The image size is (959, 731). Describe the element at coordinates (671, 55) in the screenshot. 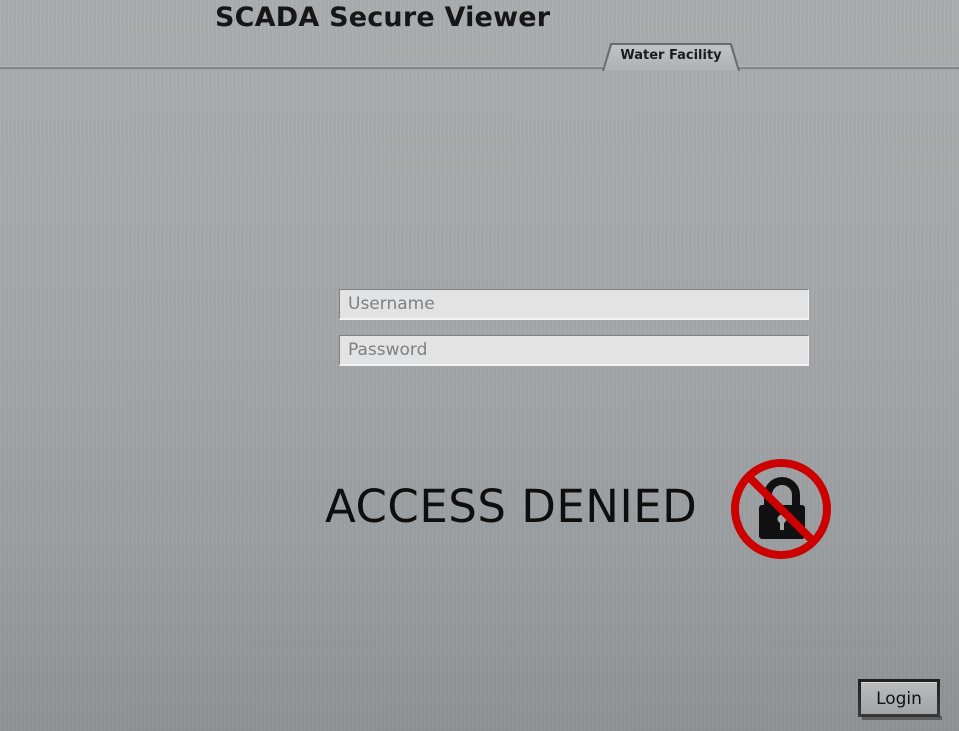

I see `facility-tab-label: Water Facility` at that location.